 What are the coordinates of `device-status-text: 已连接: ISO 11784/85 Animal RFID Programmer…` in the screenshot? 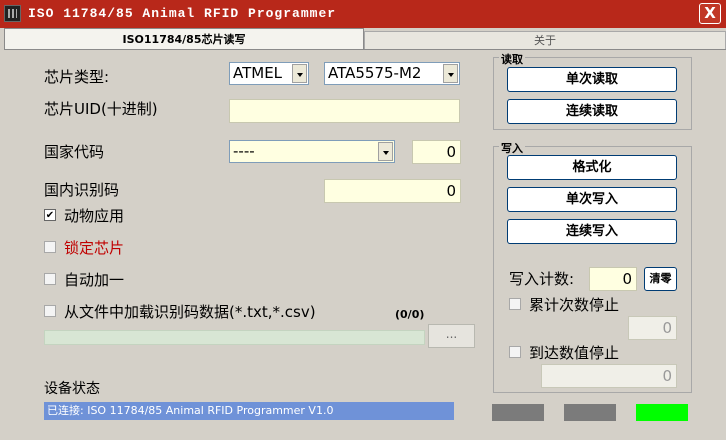 It's located at (249, 411).